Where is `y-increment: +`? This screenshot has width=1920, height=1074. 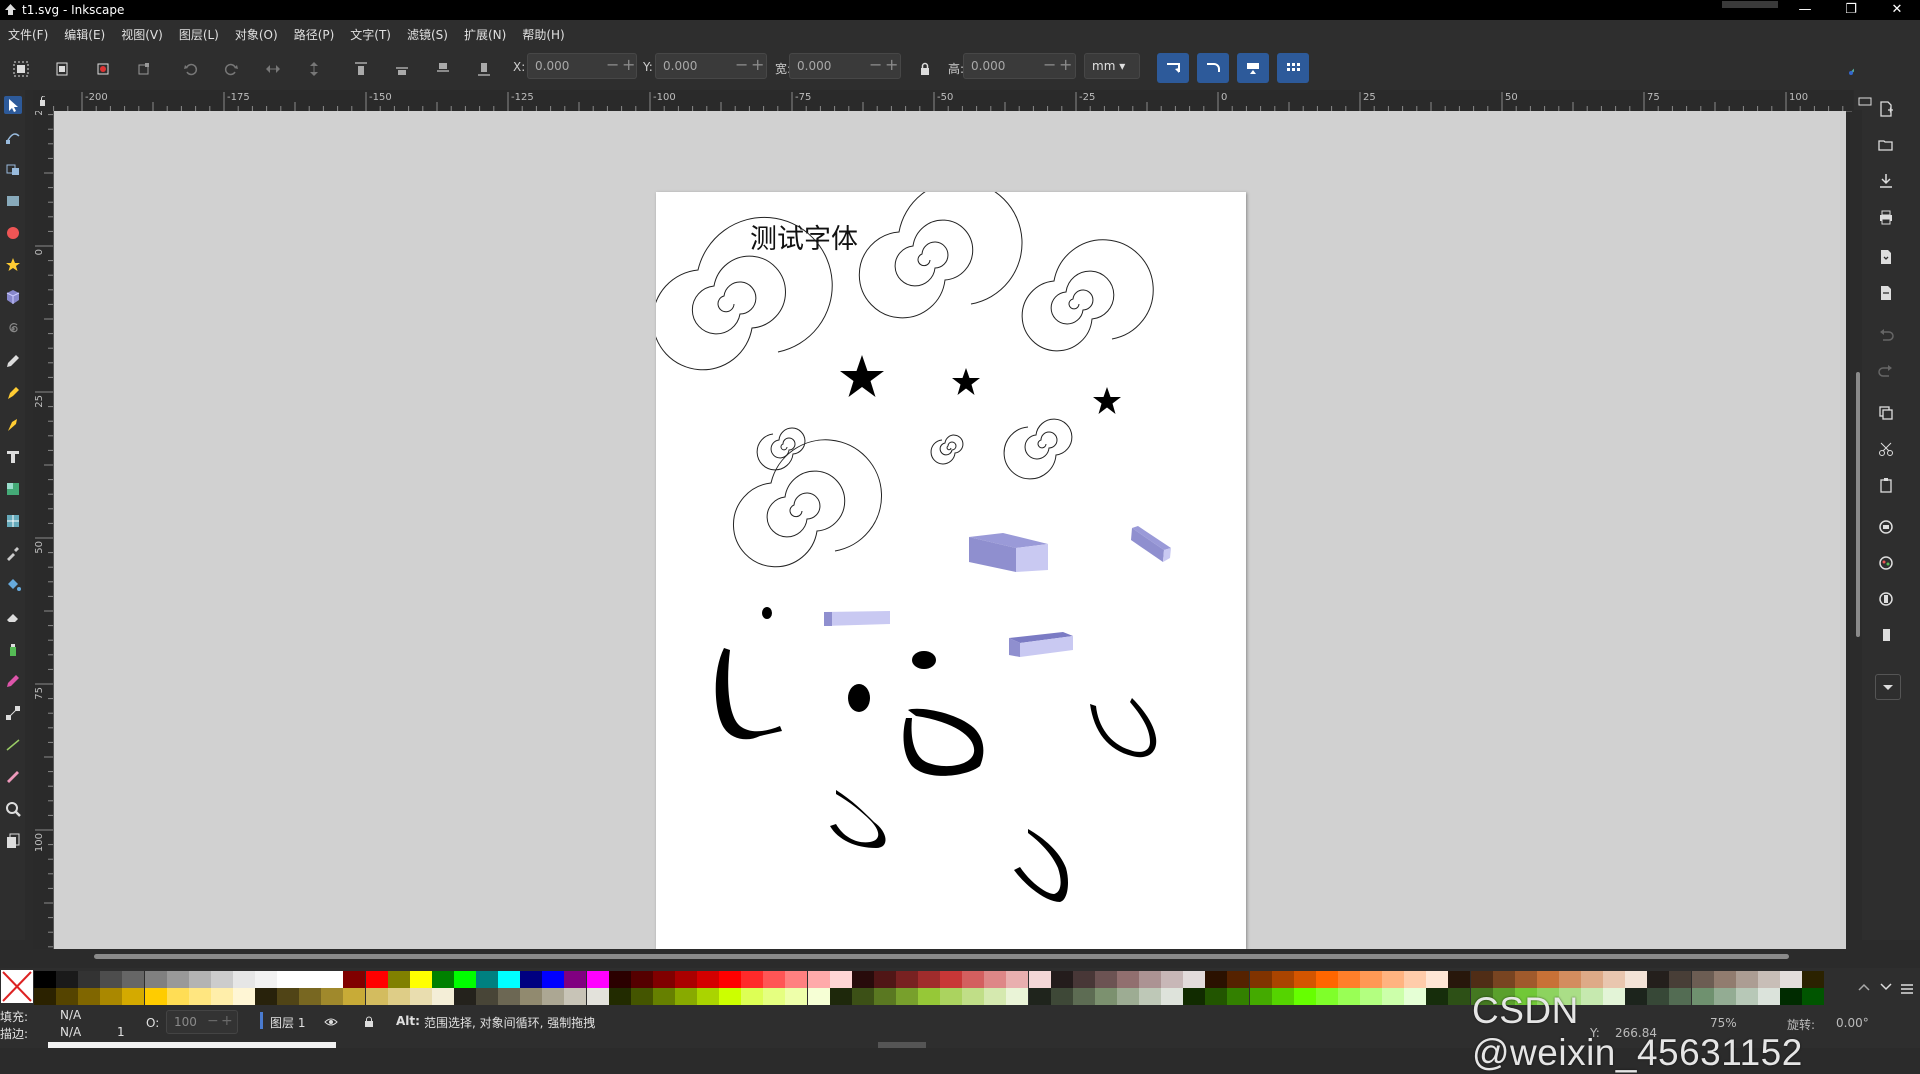
y-increment: + is located at coordinates (757, 66).